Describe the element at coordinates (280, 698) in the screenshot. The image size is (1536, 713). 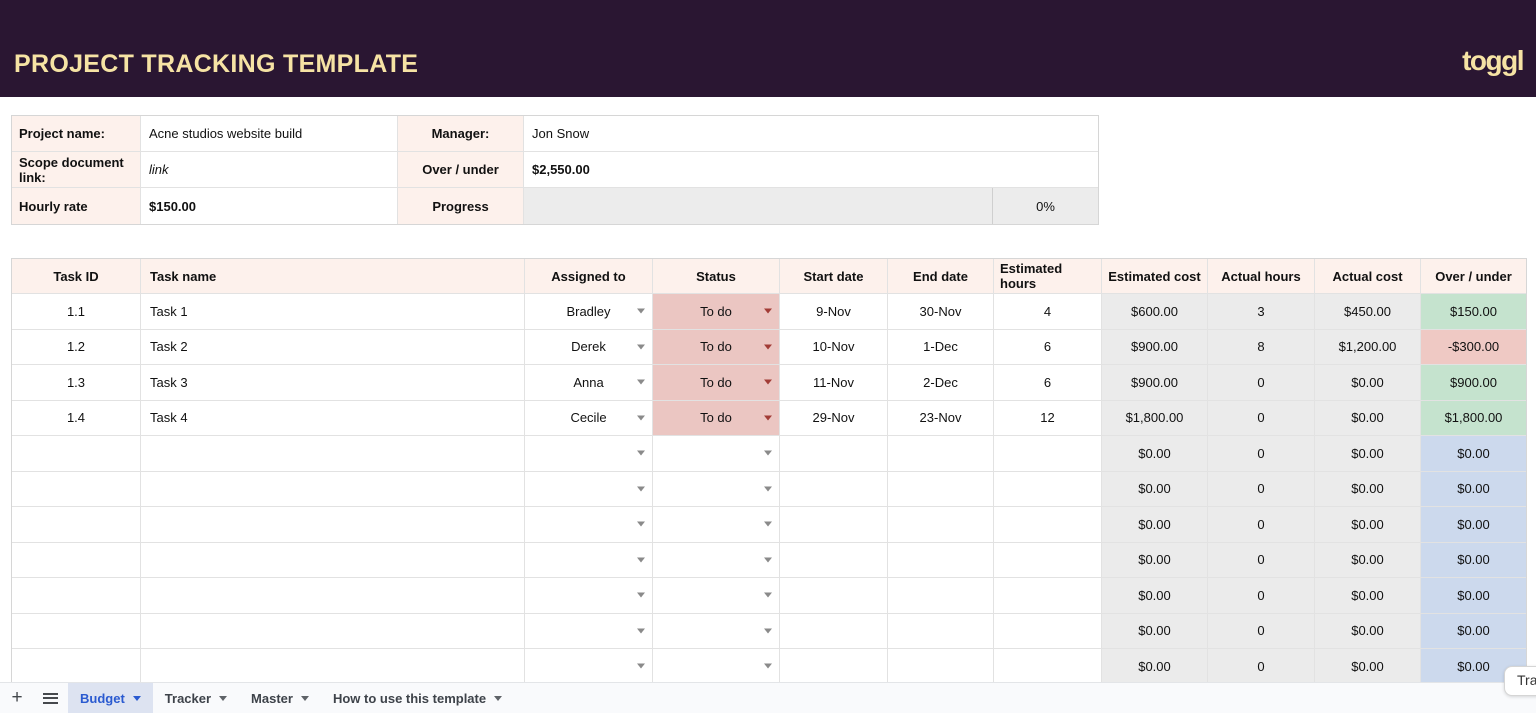
I see `sheet-tab: Master` at that location.